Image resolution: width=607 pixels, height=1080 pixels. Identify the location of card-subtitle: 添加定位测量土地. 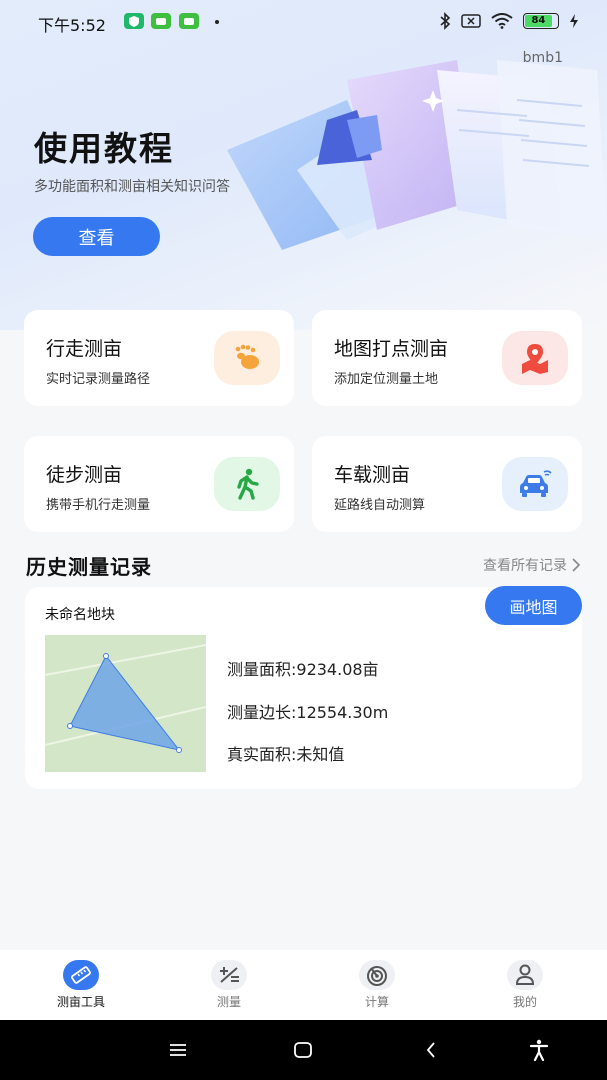
(386, 379).